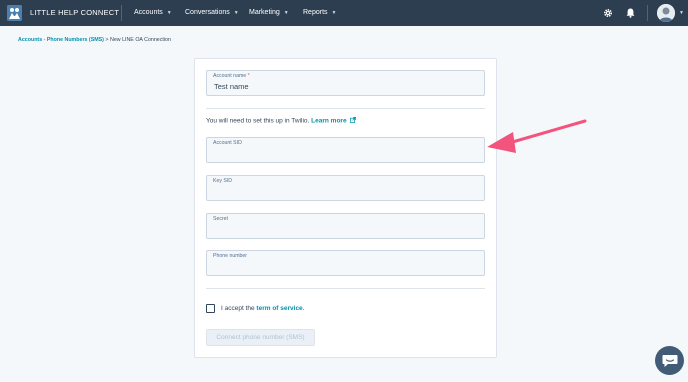 Image resolution: width=688 pixels, height=382 pixels. Describe the element at coordinates (223, 181) in the screenshot. I see `key-sid-label: Key SID` at that location.